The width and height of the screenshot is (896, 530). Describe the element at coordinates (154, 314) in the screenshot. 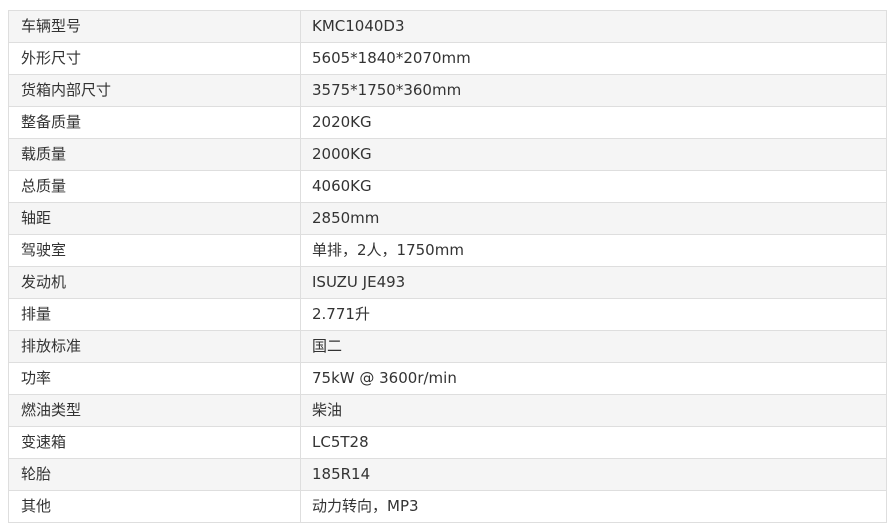

I see `spec-label: 排量` at that location.